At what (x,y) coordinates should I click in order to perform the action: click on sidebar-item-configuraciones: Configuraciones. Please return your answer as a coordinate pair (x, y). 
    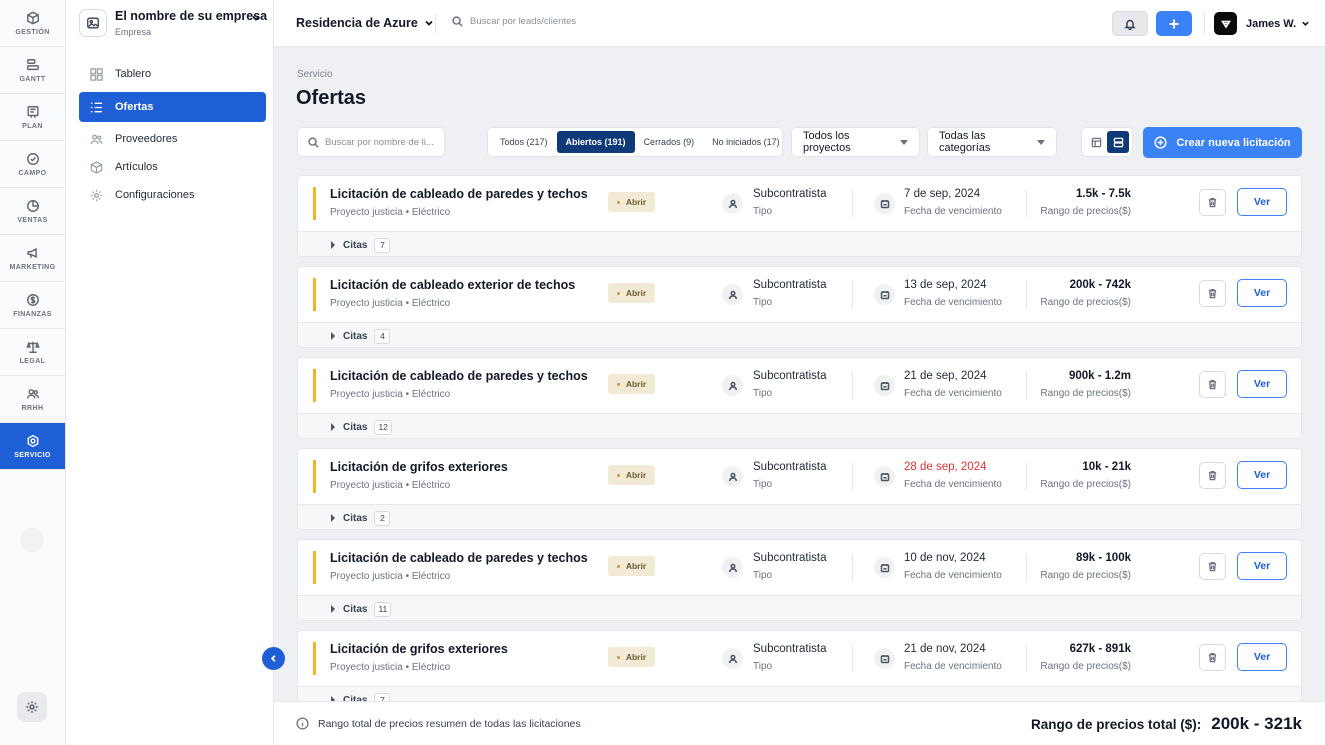
    Looking at the image, I should click on (172, 195).